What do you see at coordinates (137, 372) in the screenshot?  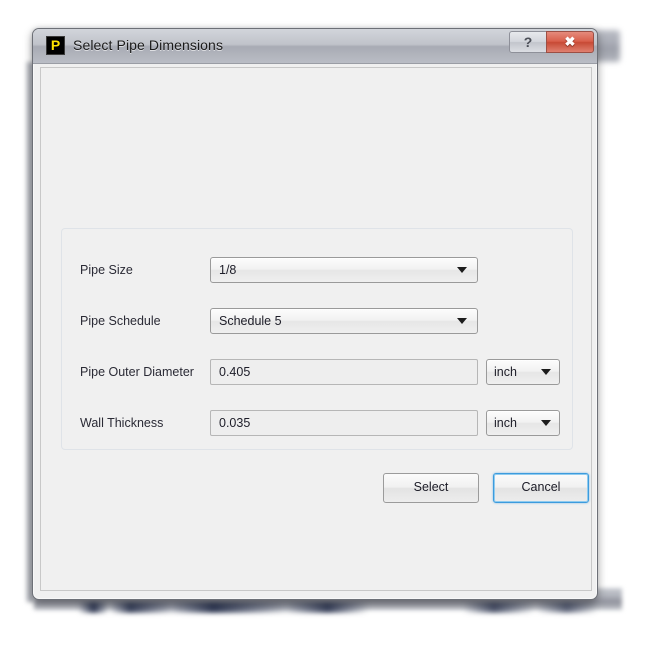 I see `label-pipe-outer-diameter: Pipe Outer Diameter` at bounding box center [137, 372].